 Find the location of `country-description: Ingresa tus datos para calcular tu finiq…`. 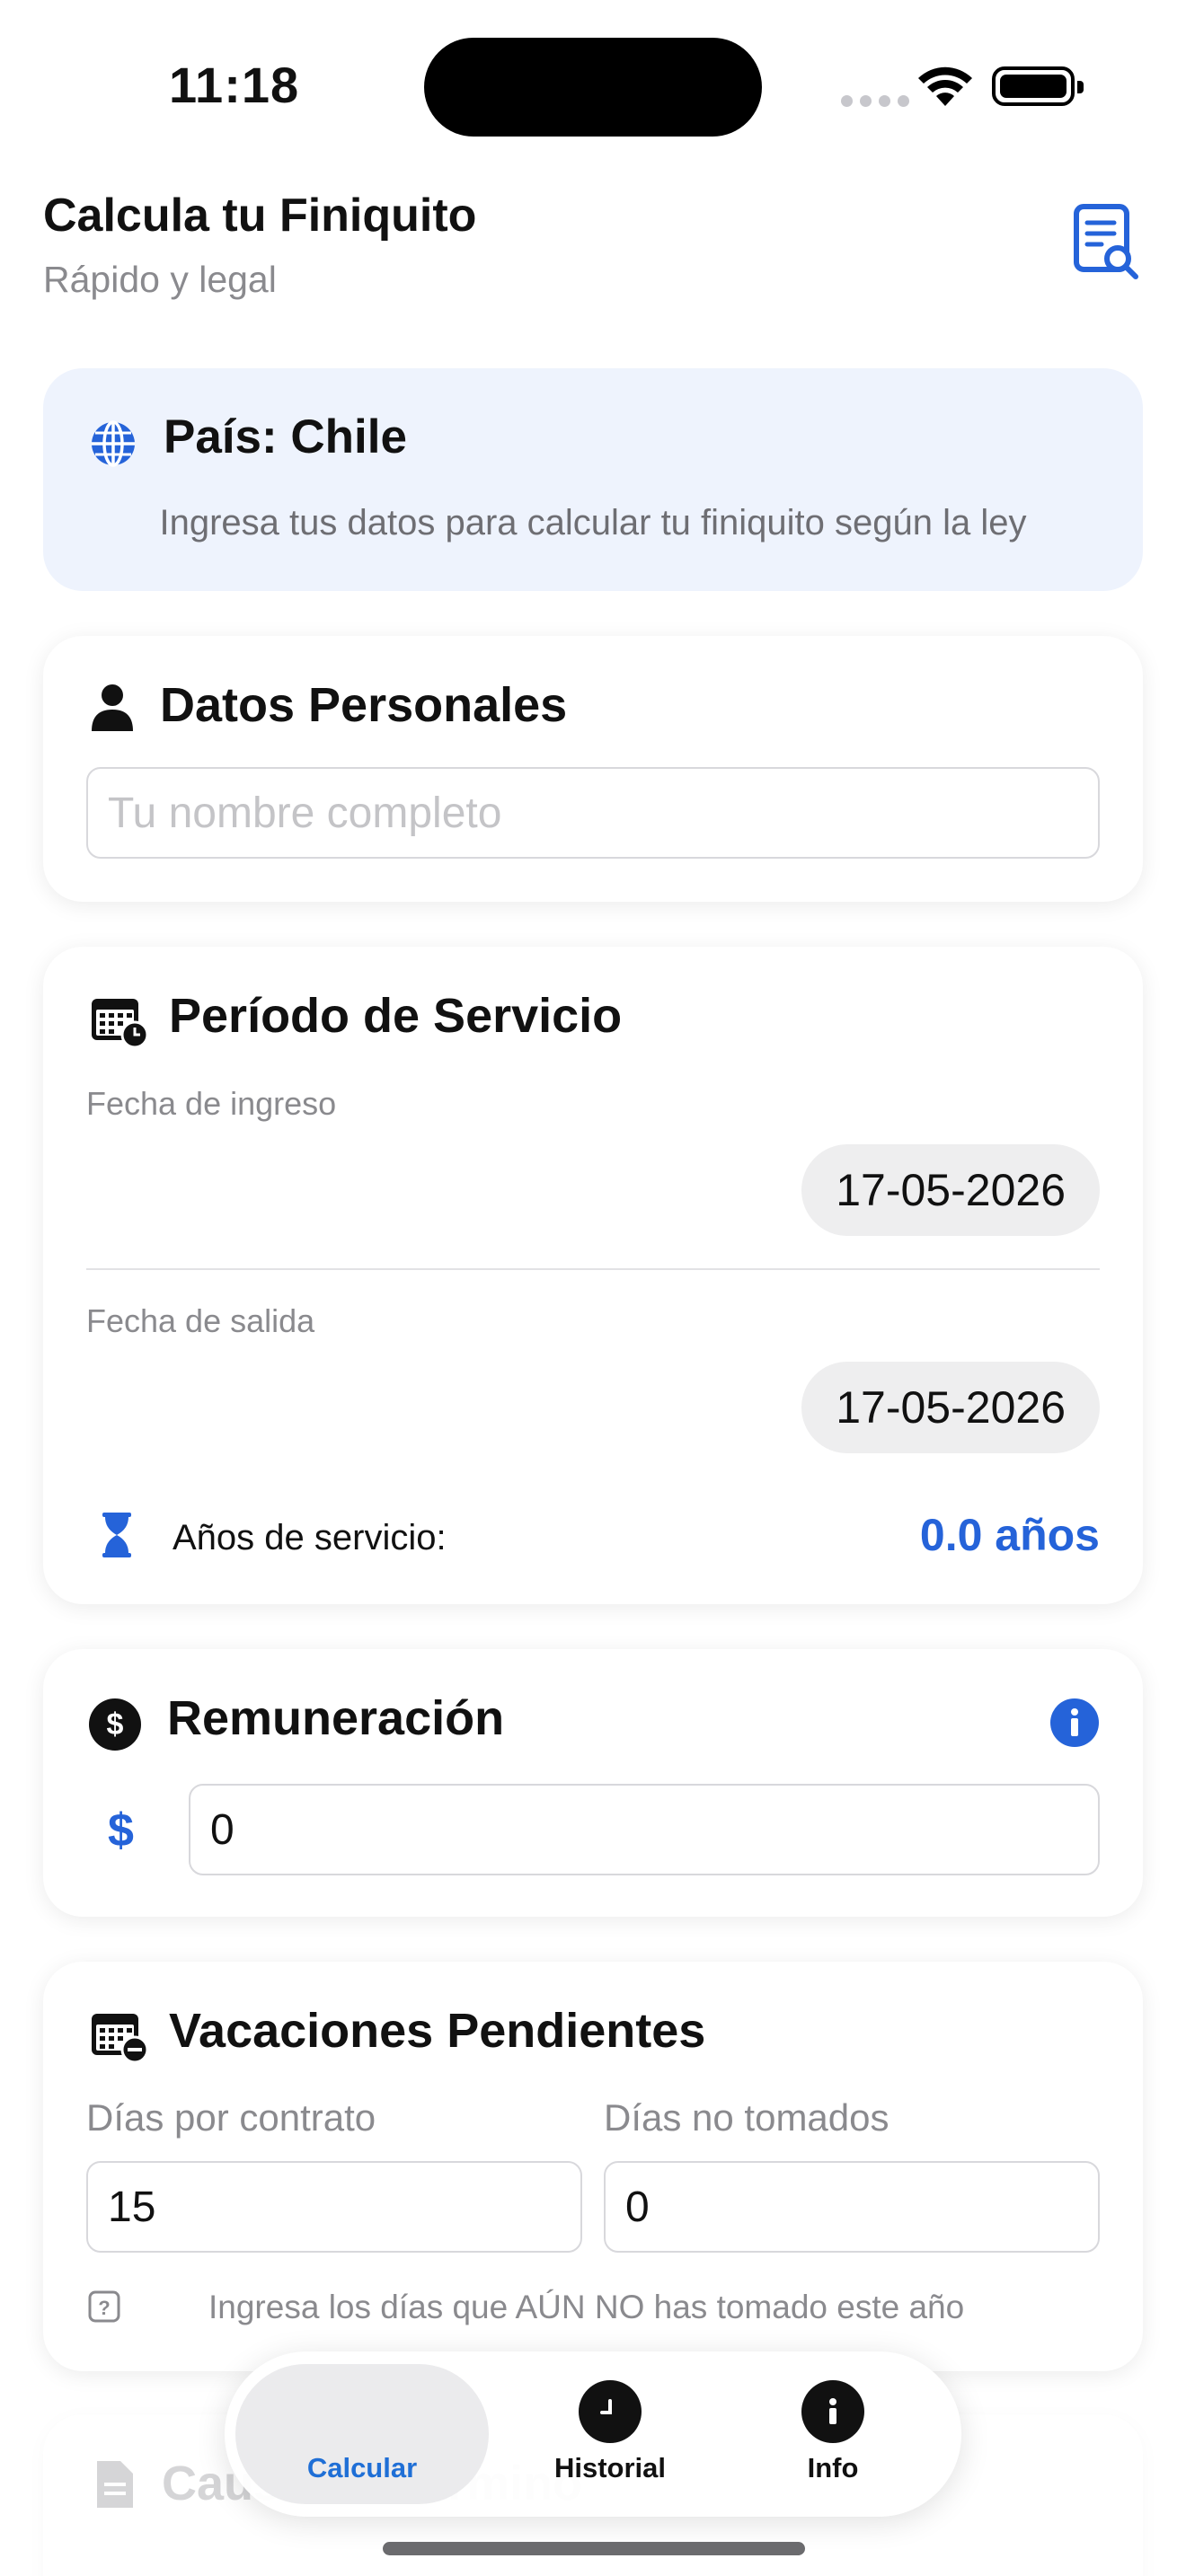

country-description: Ingresa tus datos para calcular tu finiq… is located at coordinates (593, 523).